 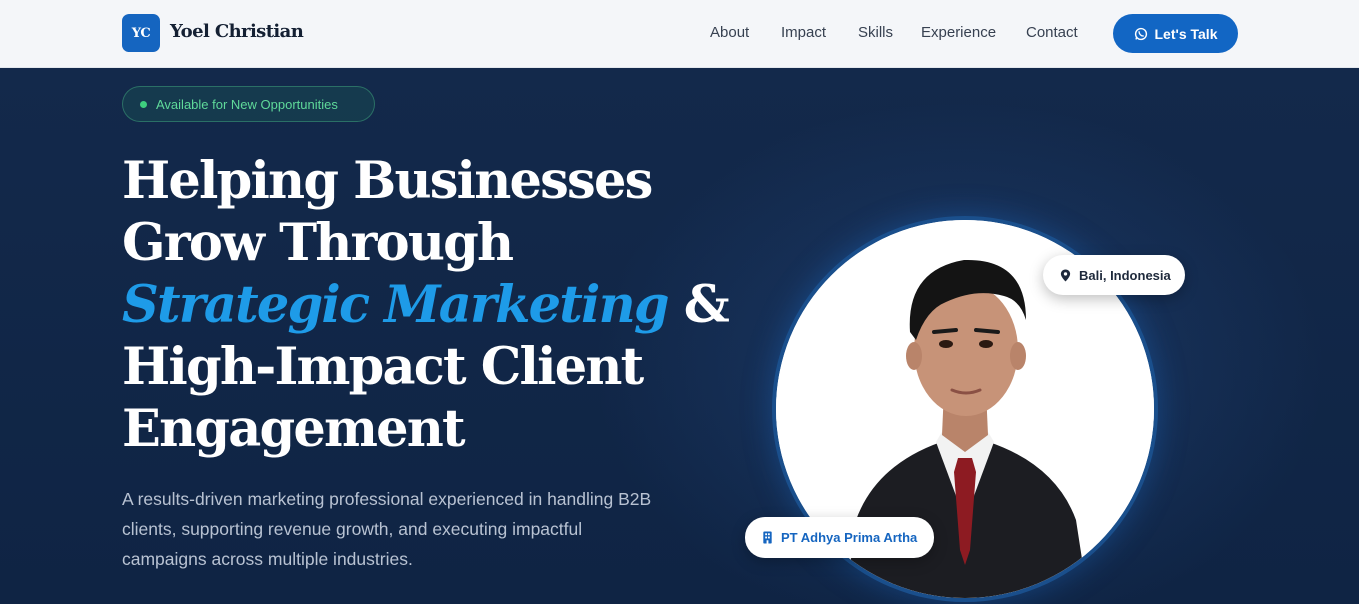 What do you see at coordinates (318, 243) in the screenshot?
I see `headline-line-2: Grow Through` at bounding box center [318, 243].